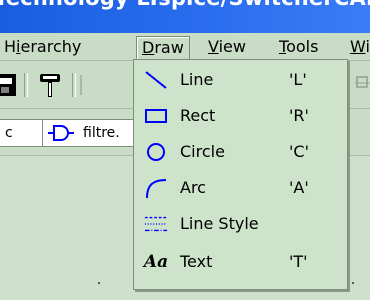 The height and width of the screenshot is (300, 370). Describe the element at coordinates (163, 47) in the screenshot. I see `menu-draw: Draw` at that location.